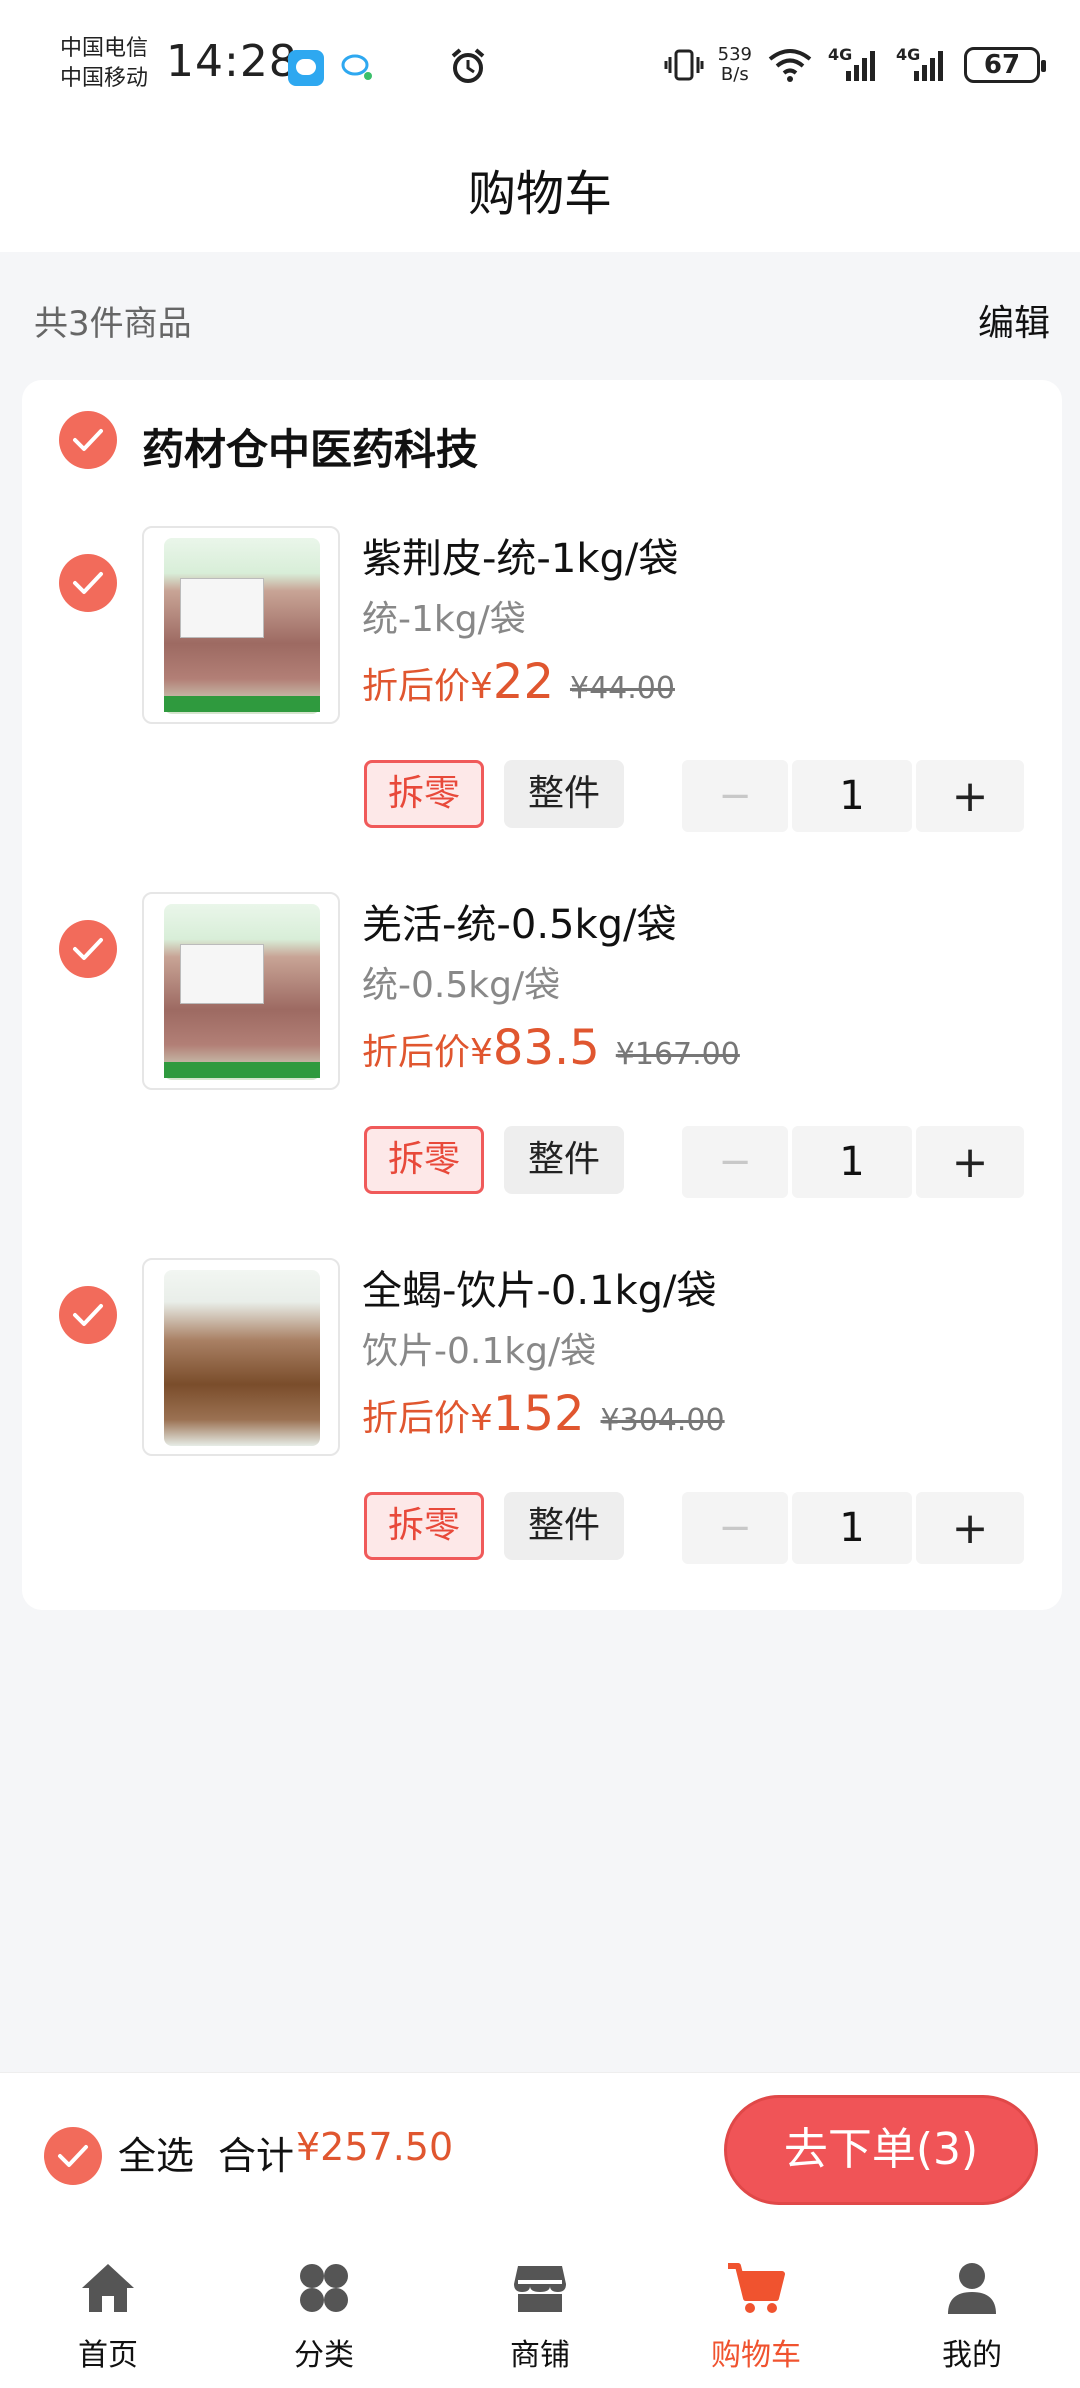 Image resolution: width=1080 pixels, height=2388 pixels. What do you see at coordinates (923, 65) in the screenshot?
I see `signal-icon-2: 4G` at bounding box center [923, 65].